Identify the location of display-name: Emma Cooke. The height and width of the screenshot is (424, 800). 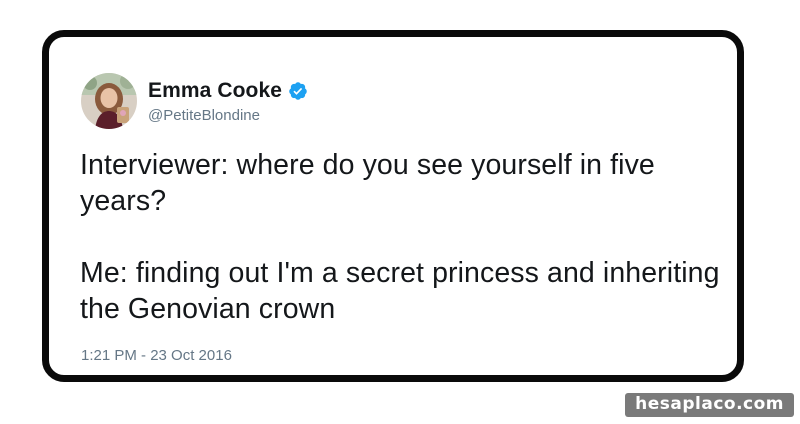
(215, 91).